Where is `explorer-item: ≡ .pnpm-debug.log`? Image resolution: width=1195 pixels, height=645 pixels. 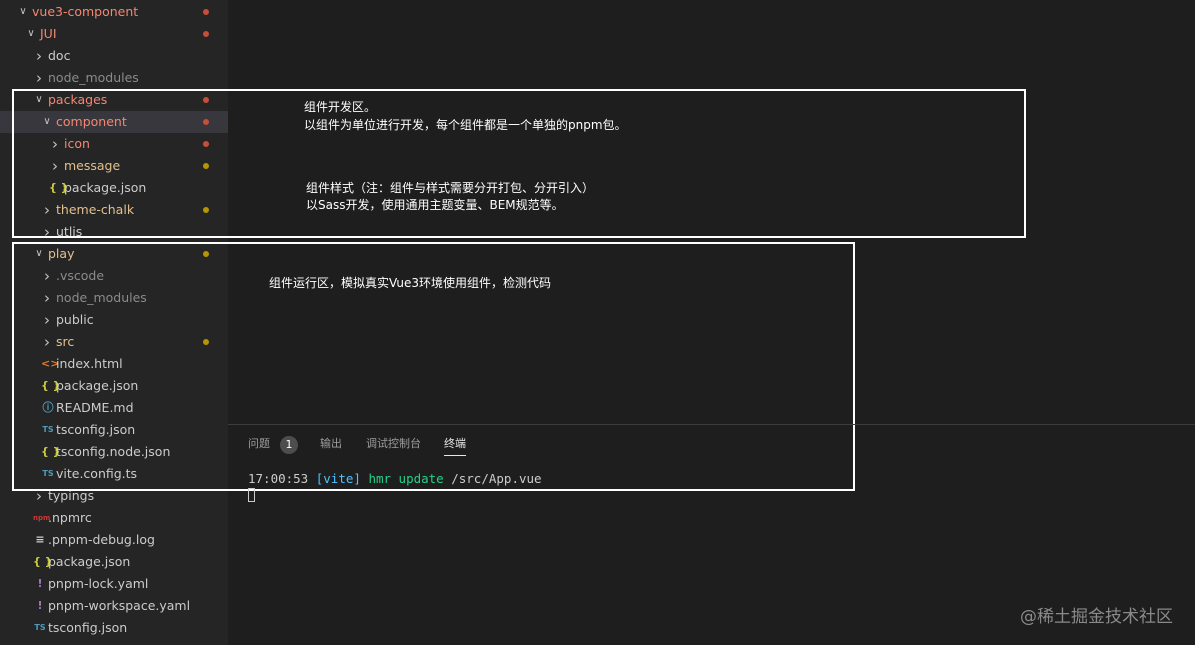 explorer-item: ≡ .pnpm-debug.log is located at coordinates (114, 540).